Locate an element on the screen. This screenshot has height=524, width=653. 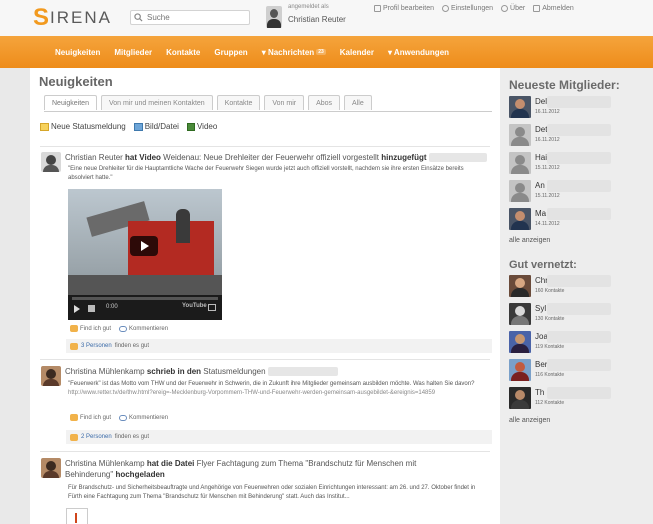
search-box is located at coordinates (190, 17).